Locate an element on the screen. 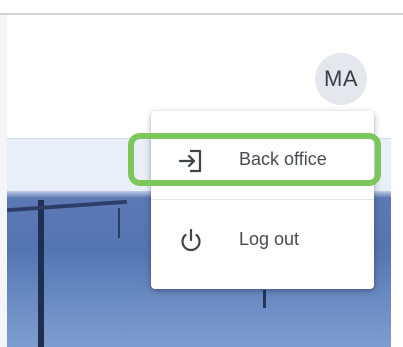  menu-item-log-out: Log out is located at coordinates (262, 240).